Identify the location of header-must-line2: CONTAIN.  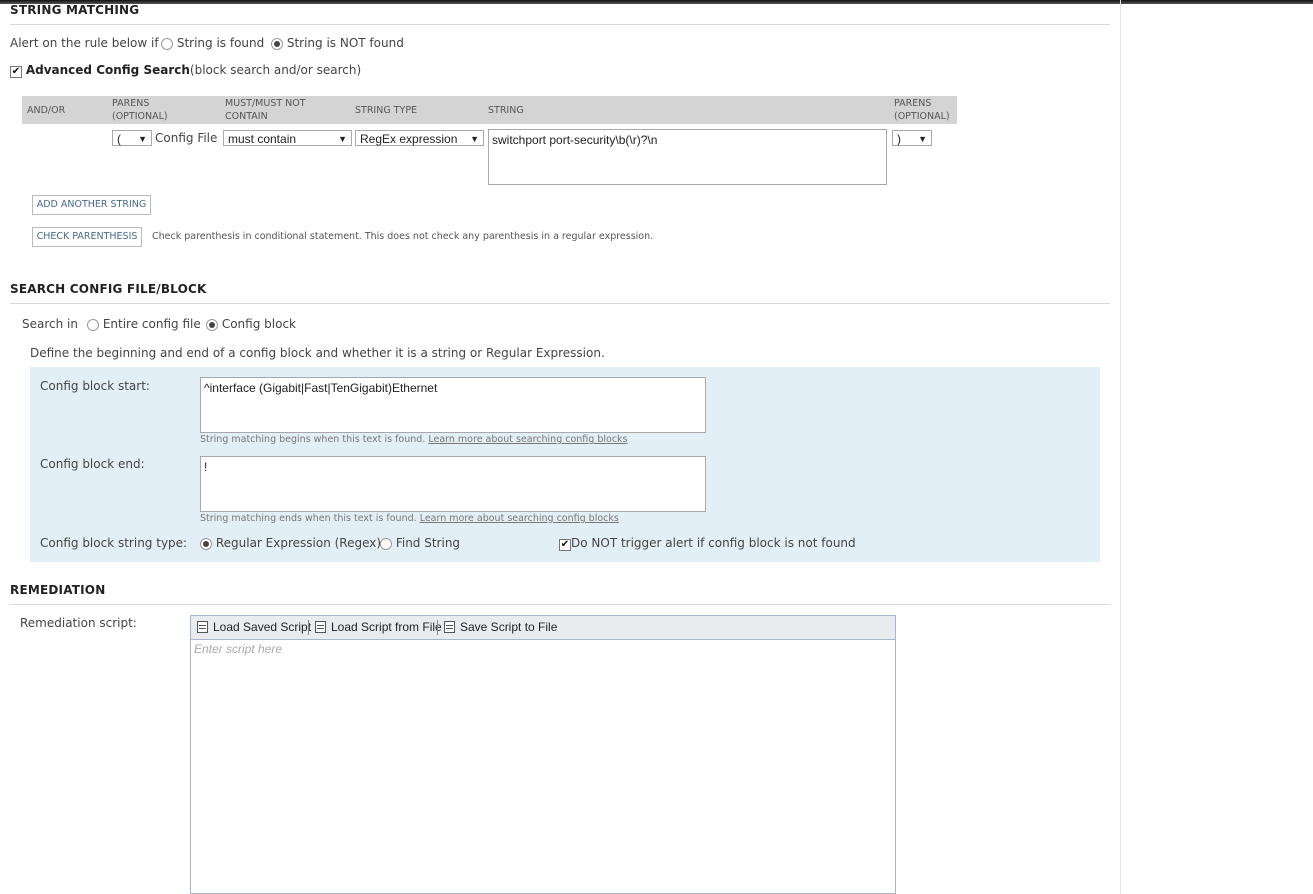
(246, 116).